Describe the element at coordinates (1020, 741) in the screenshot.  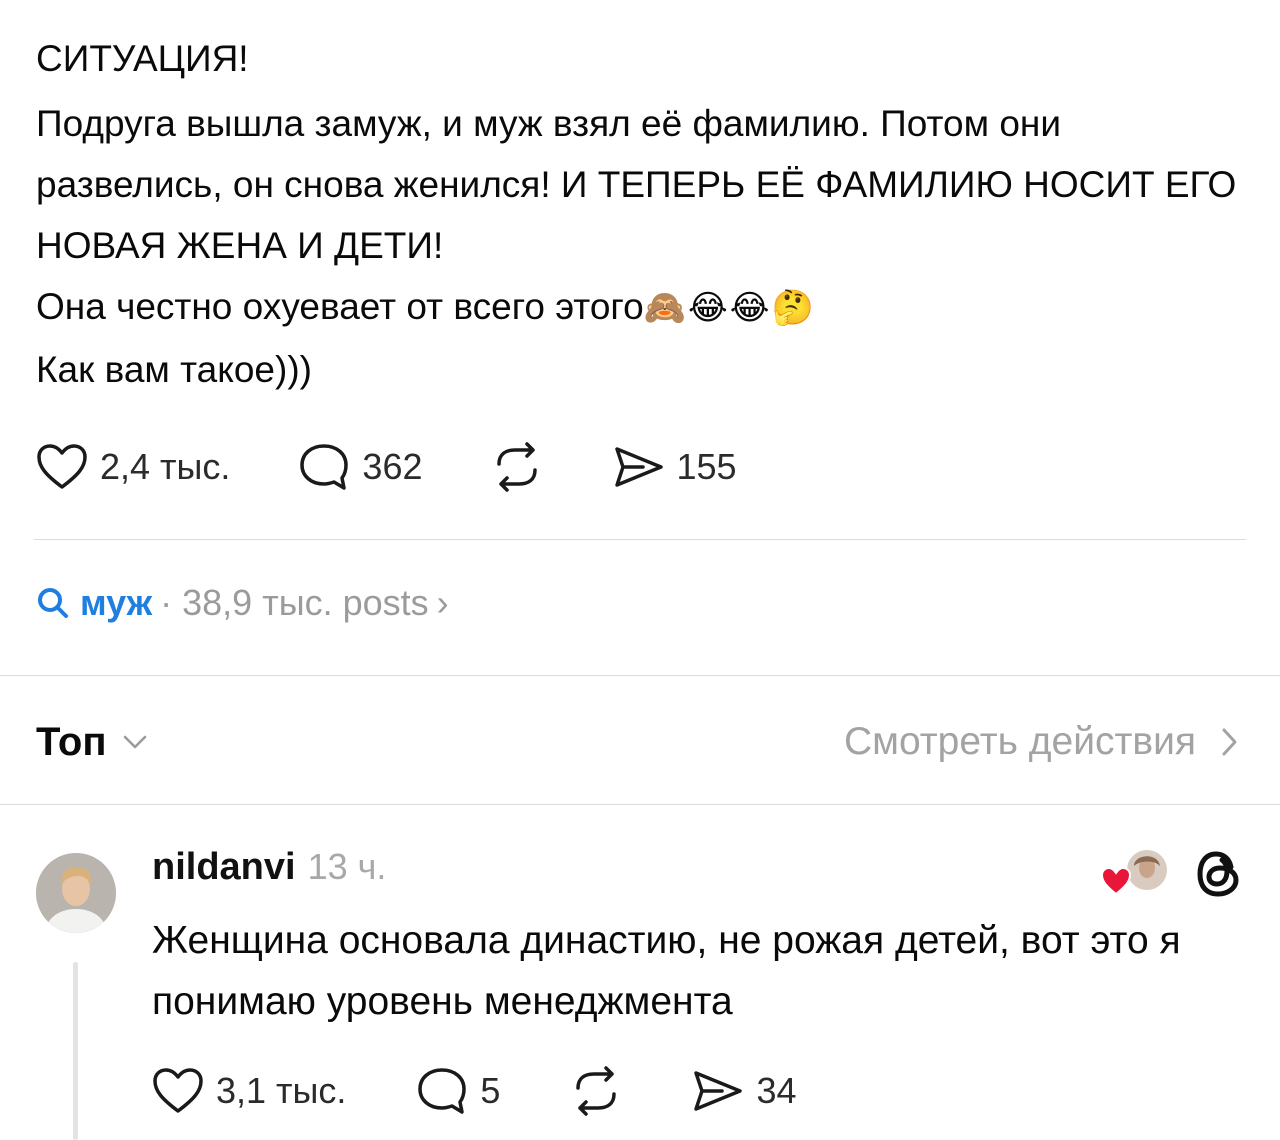
I see `view-activity-label: Смотреть действия` at that location.